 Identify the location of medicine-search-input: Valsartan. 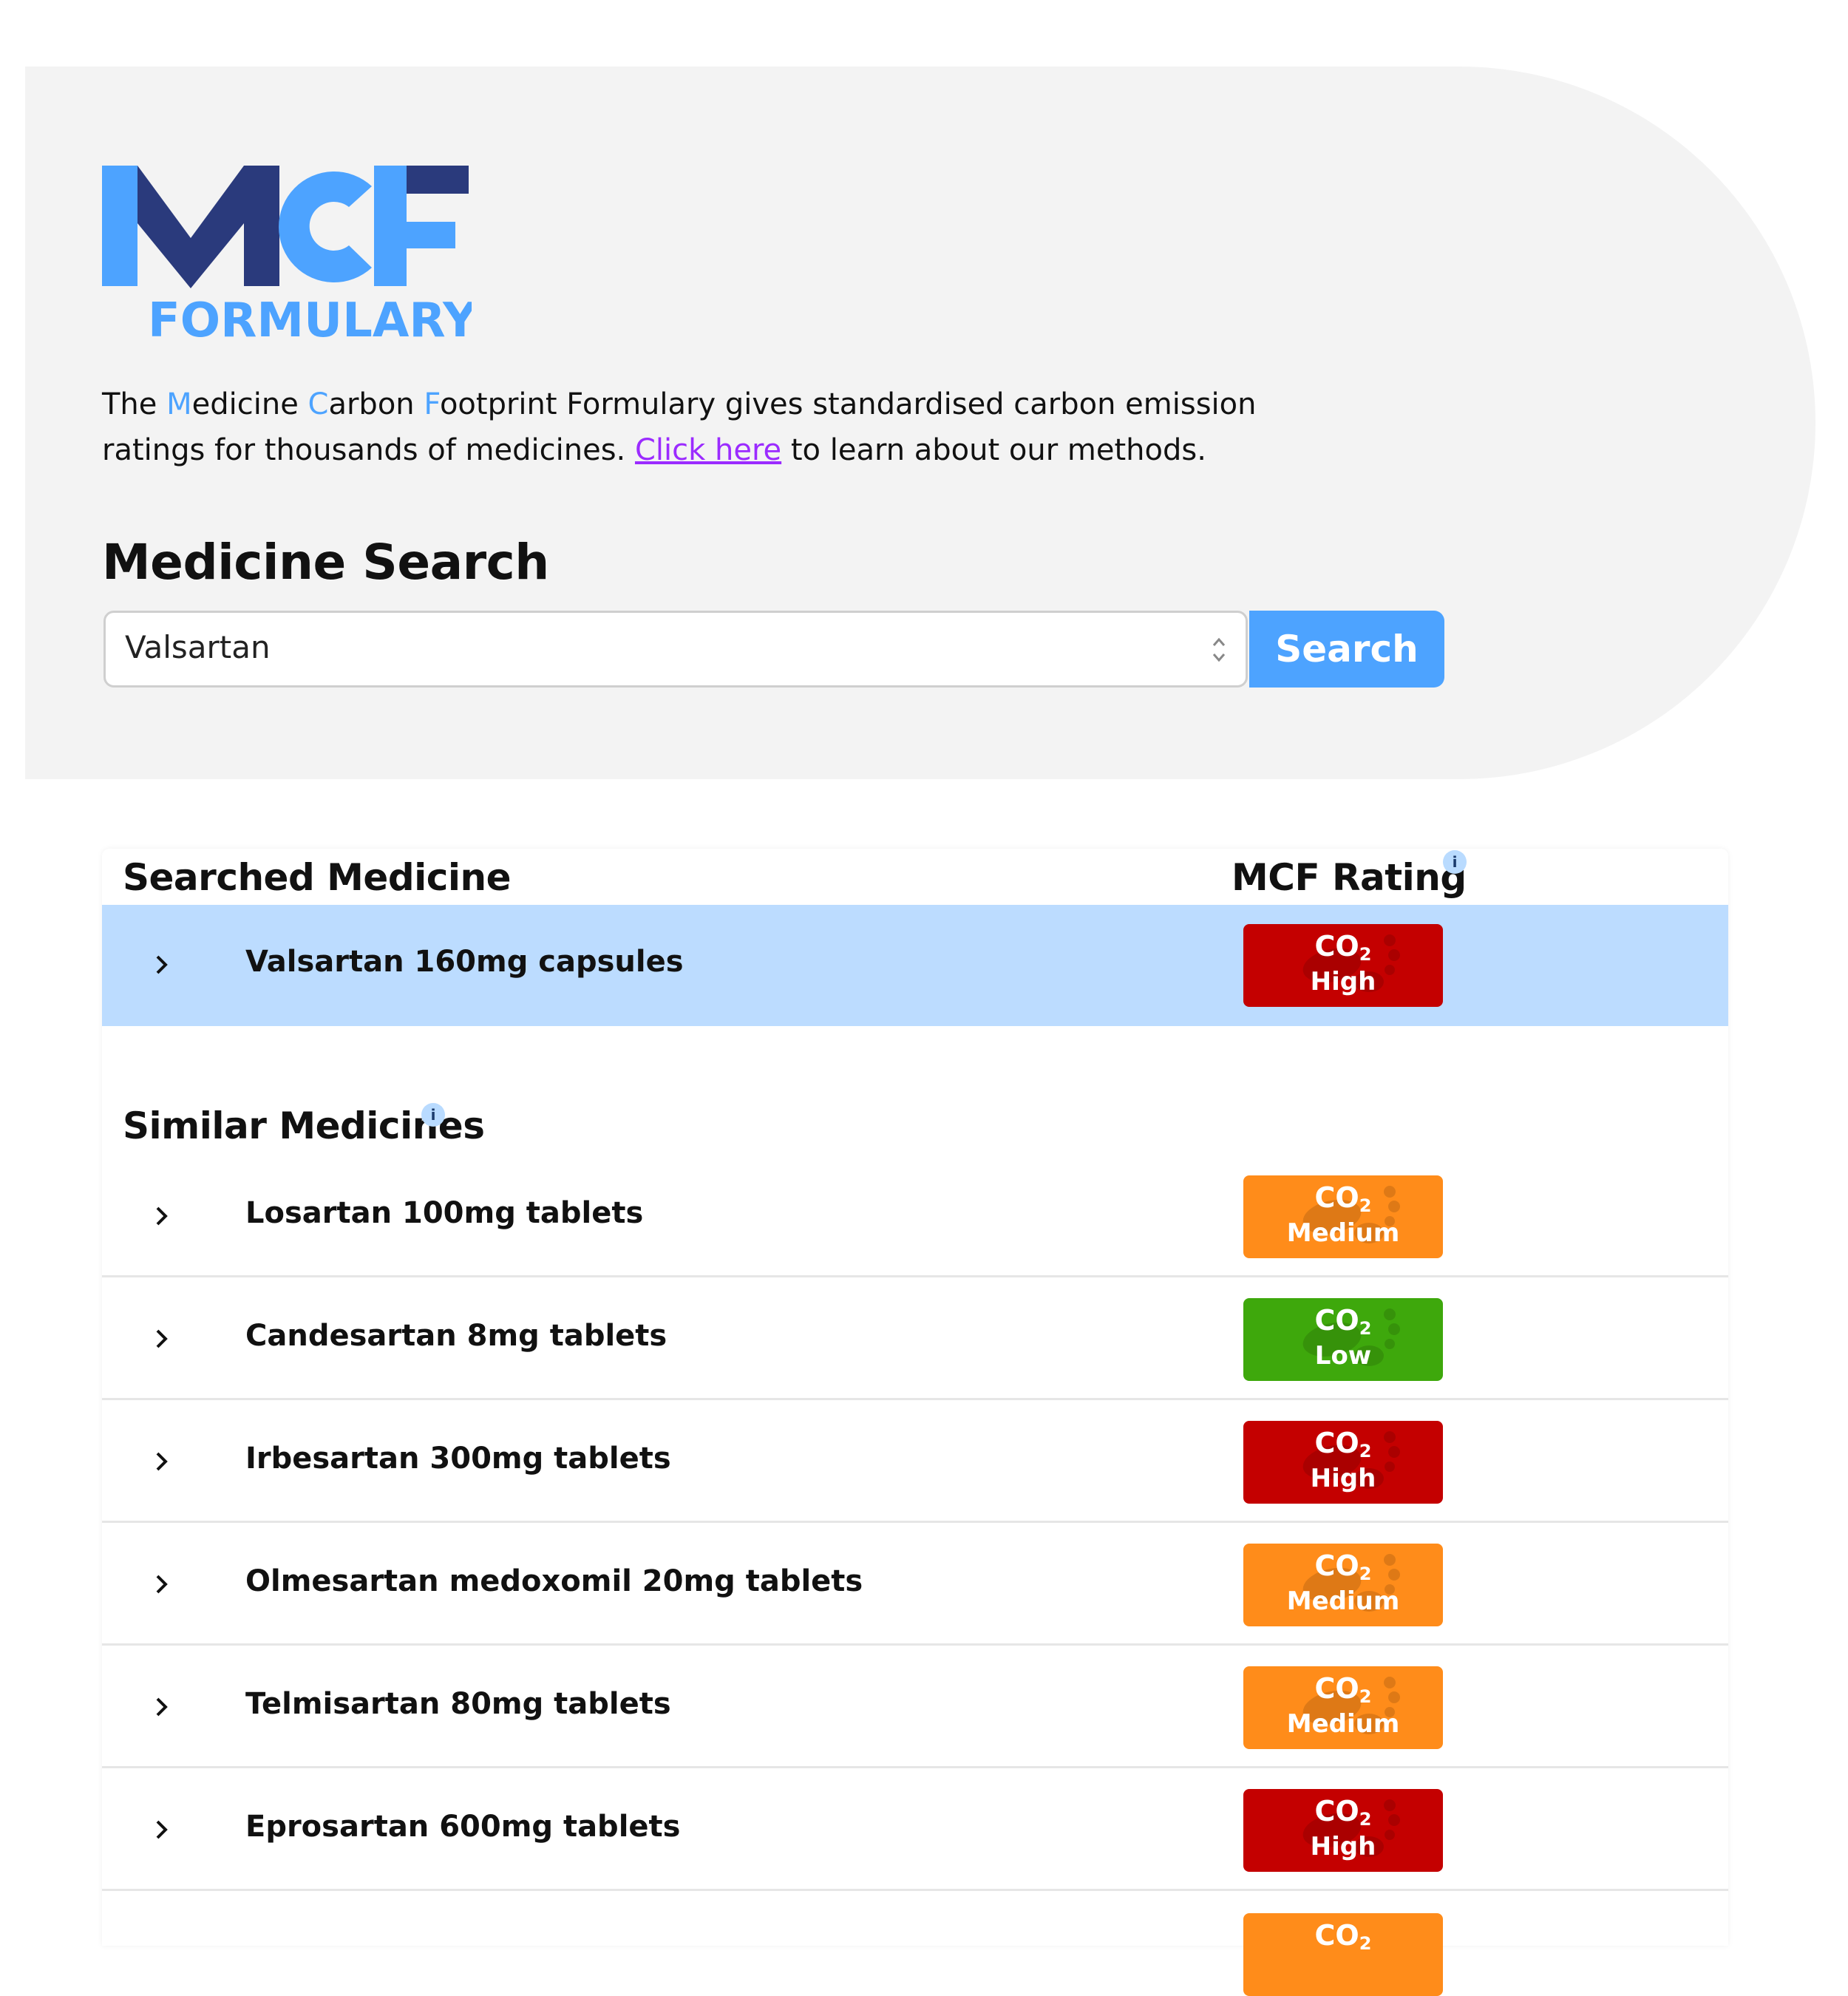
(675, 649).